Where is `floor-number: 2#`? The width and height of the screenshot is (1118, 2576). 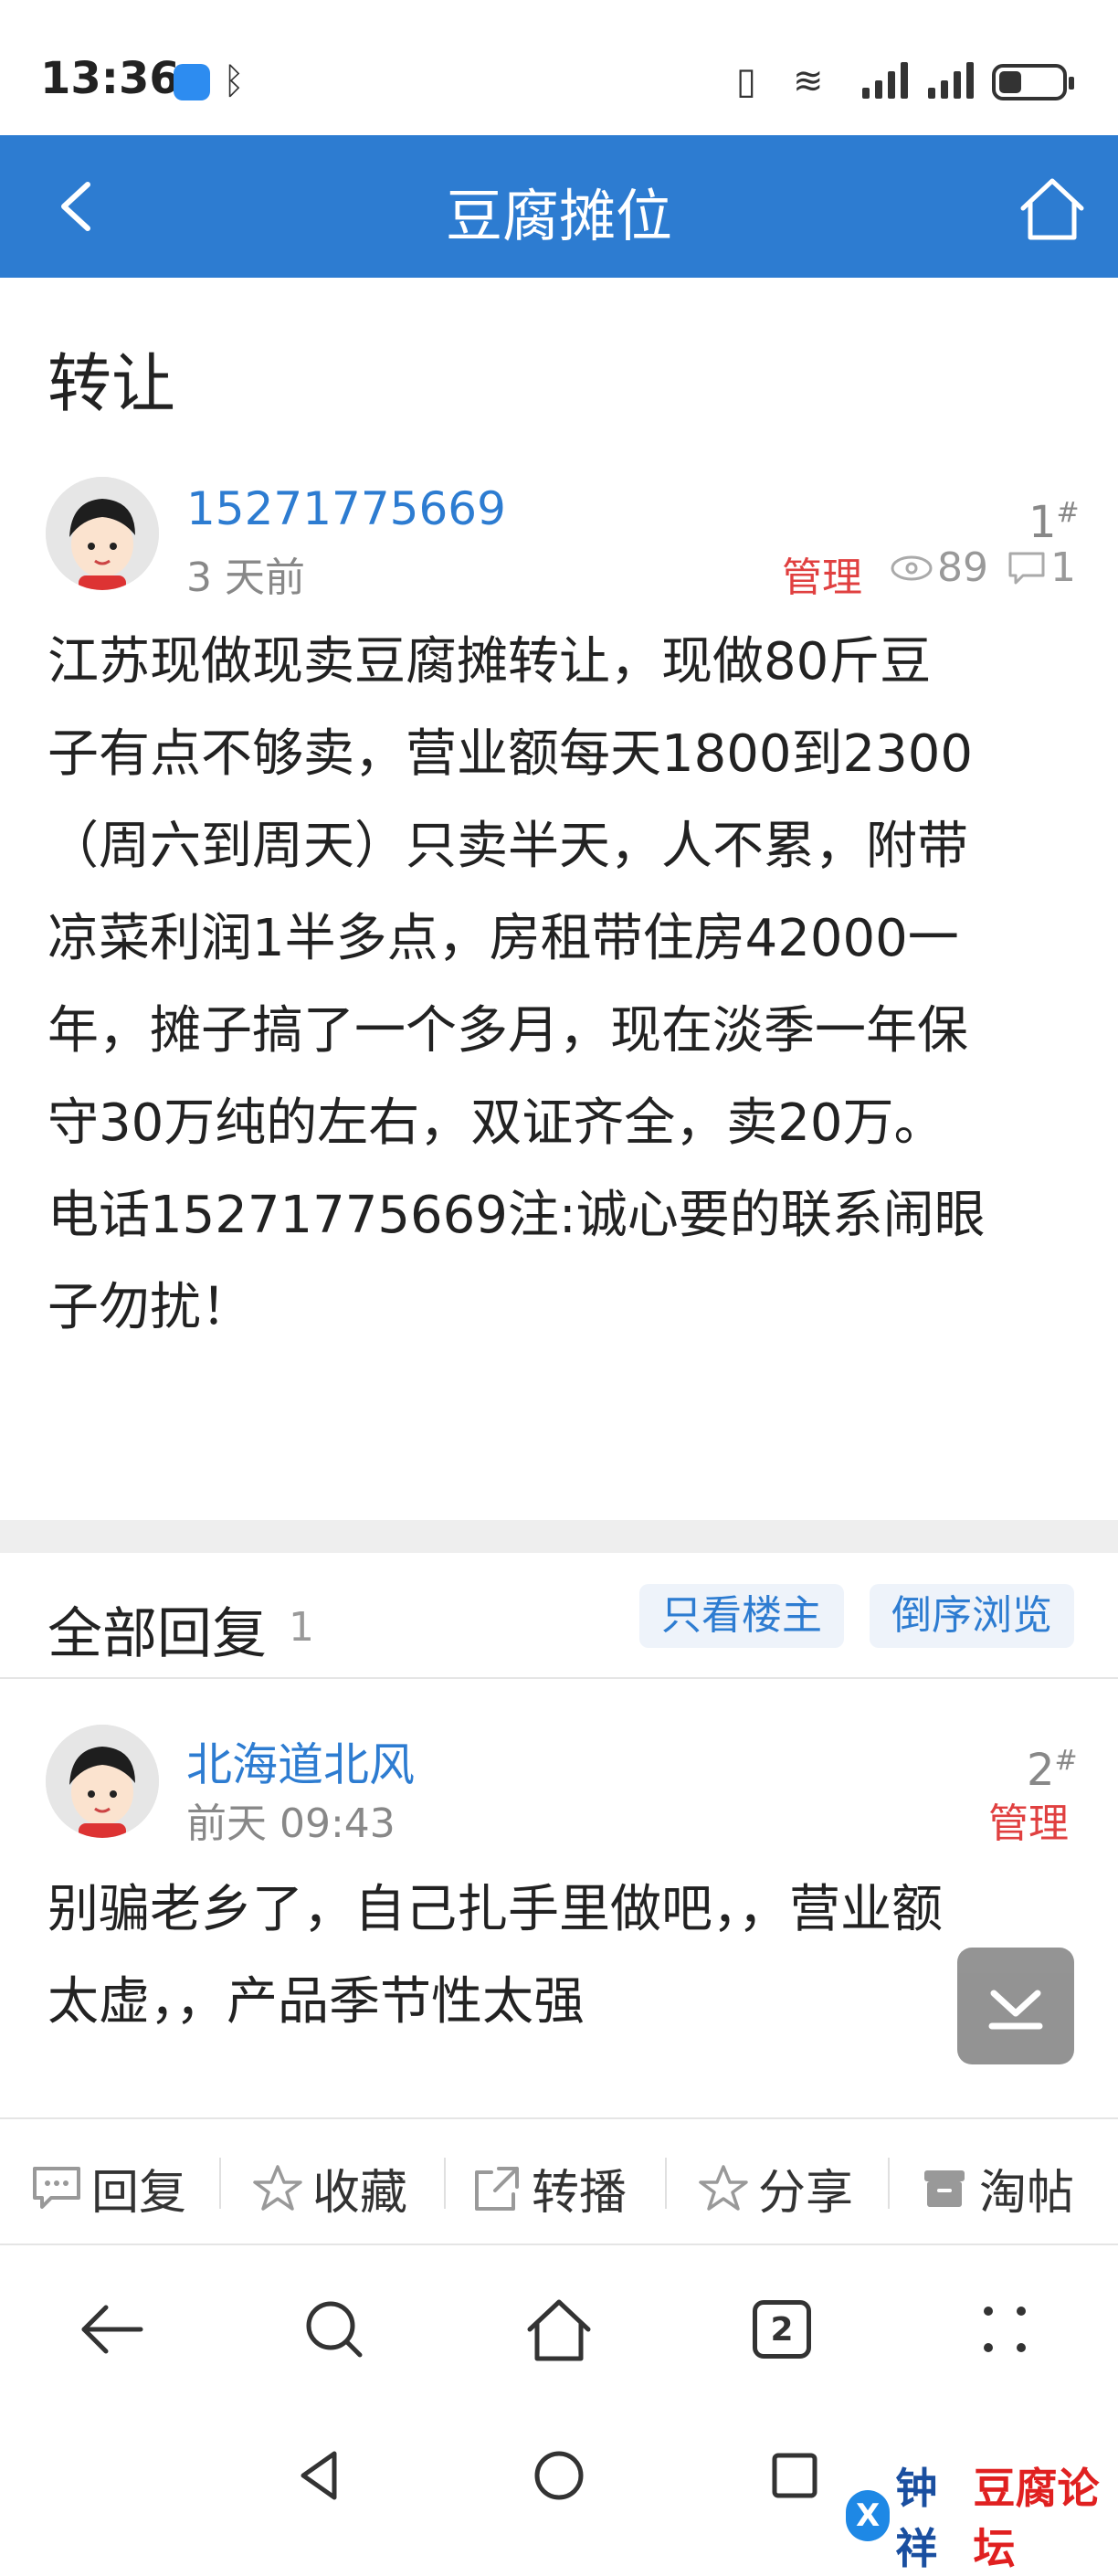 floor-number: 2# is located at coordinates (1052, 1770).